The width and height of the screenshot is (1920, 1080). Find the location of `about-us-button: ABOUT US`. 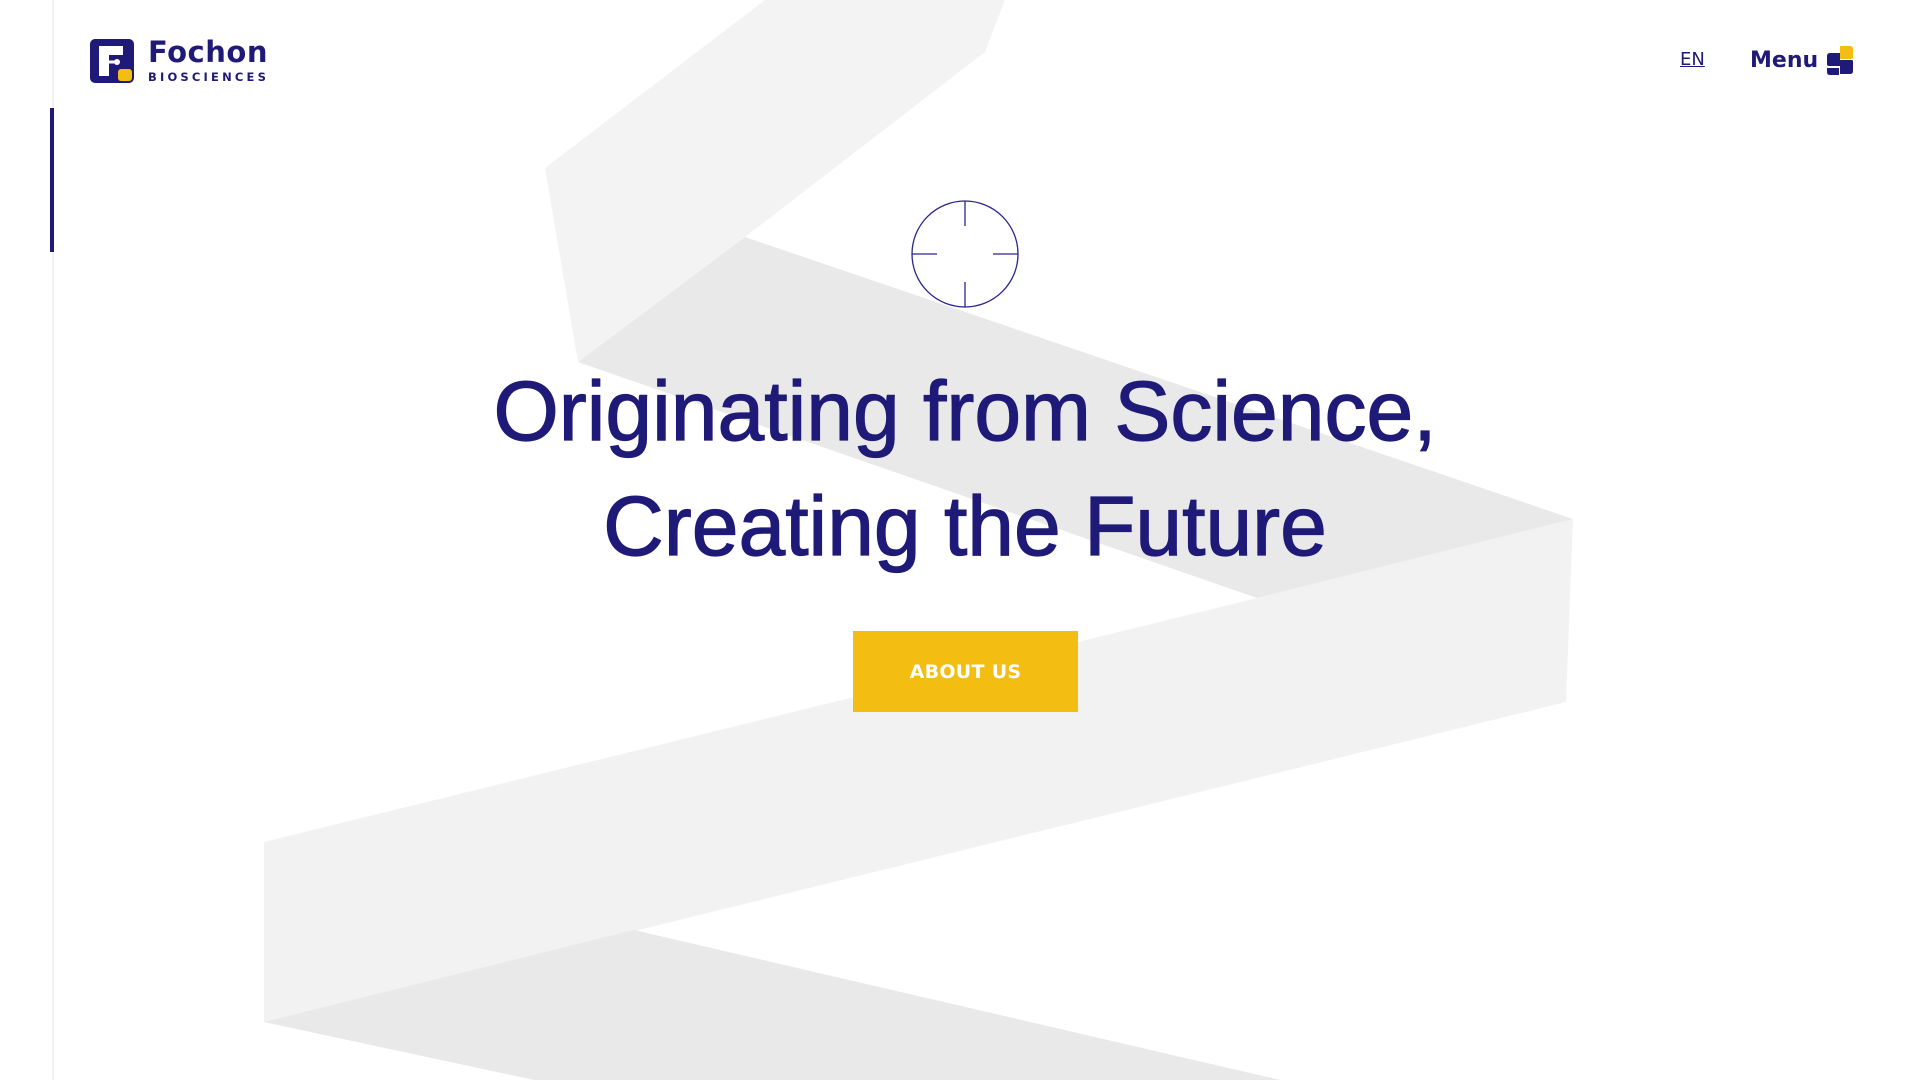

about-us-button: ABOUT US is located at coordinates (965, 671).